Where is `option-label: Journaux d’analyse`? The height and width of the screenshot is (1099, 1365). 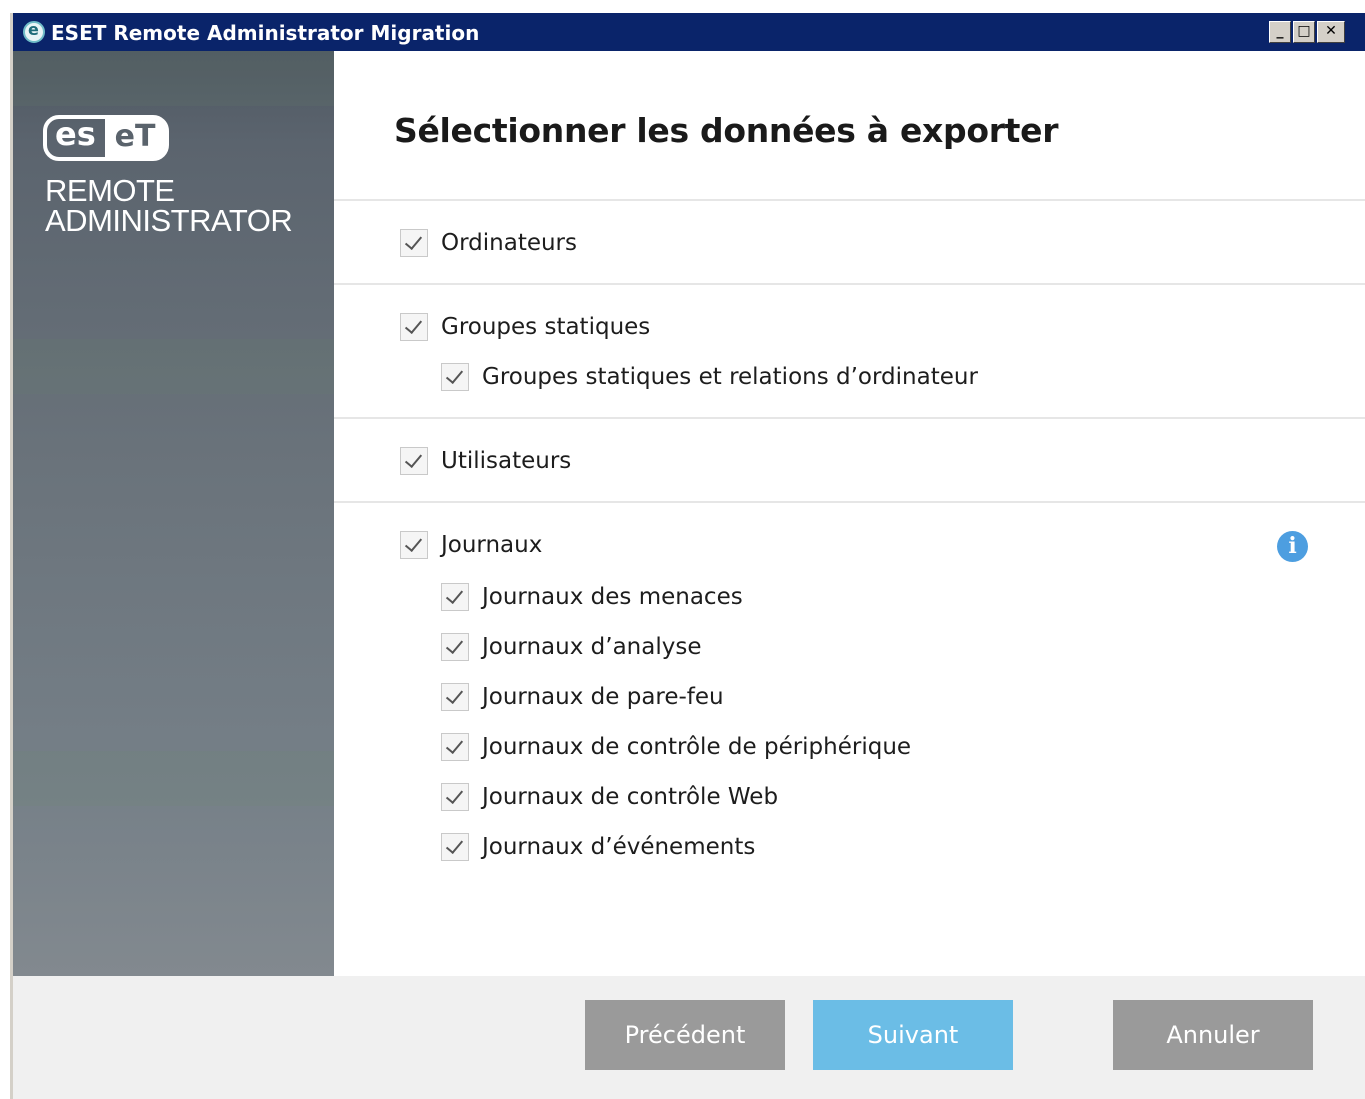 option-label: Journaux d’analyse is located at coordinates (592, 647).